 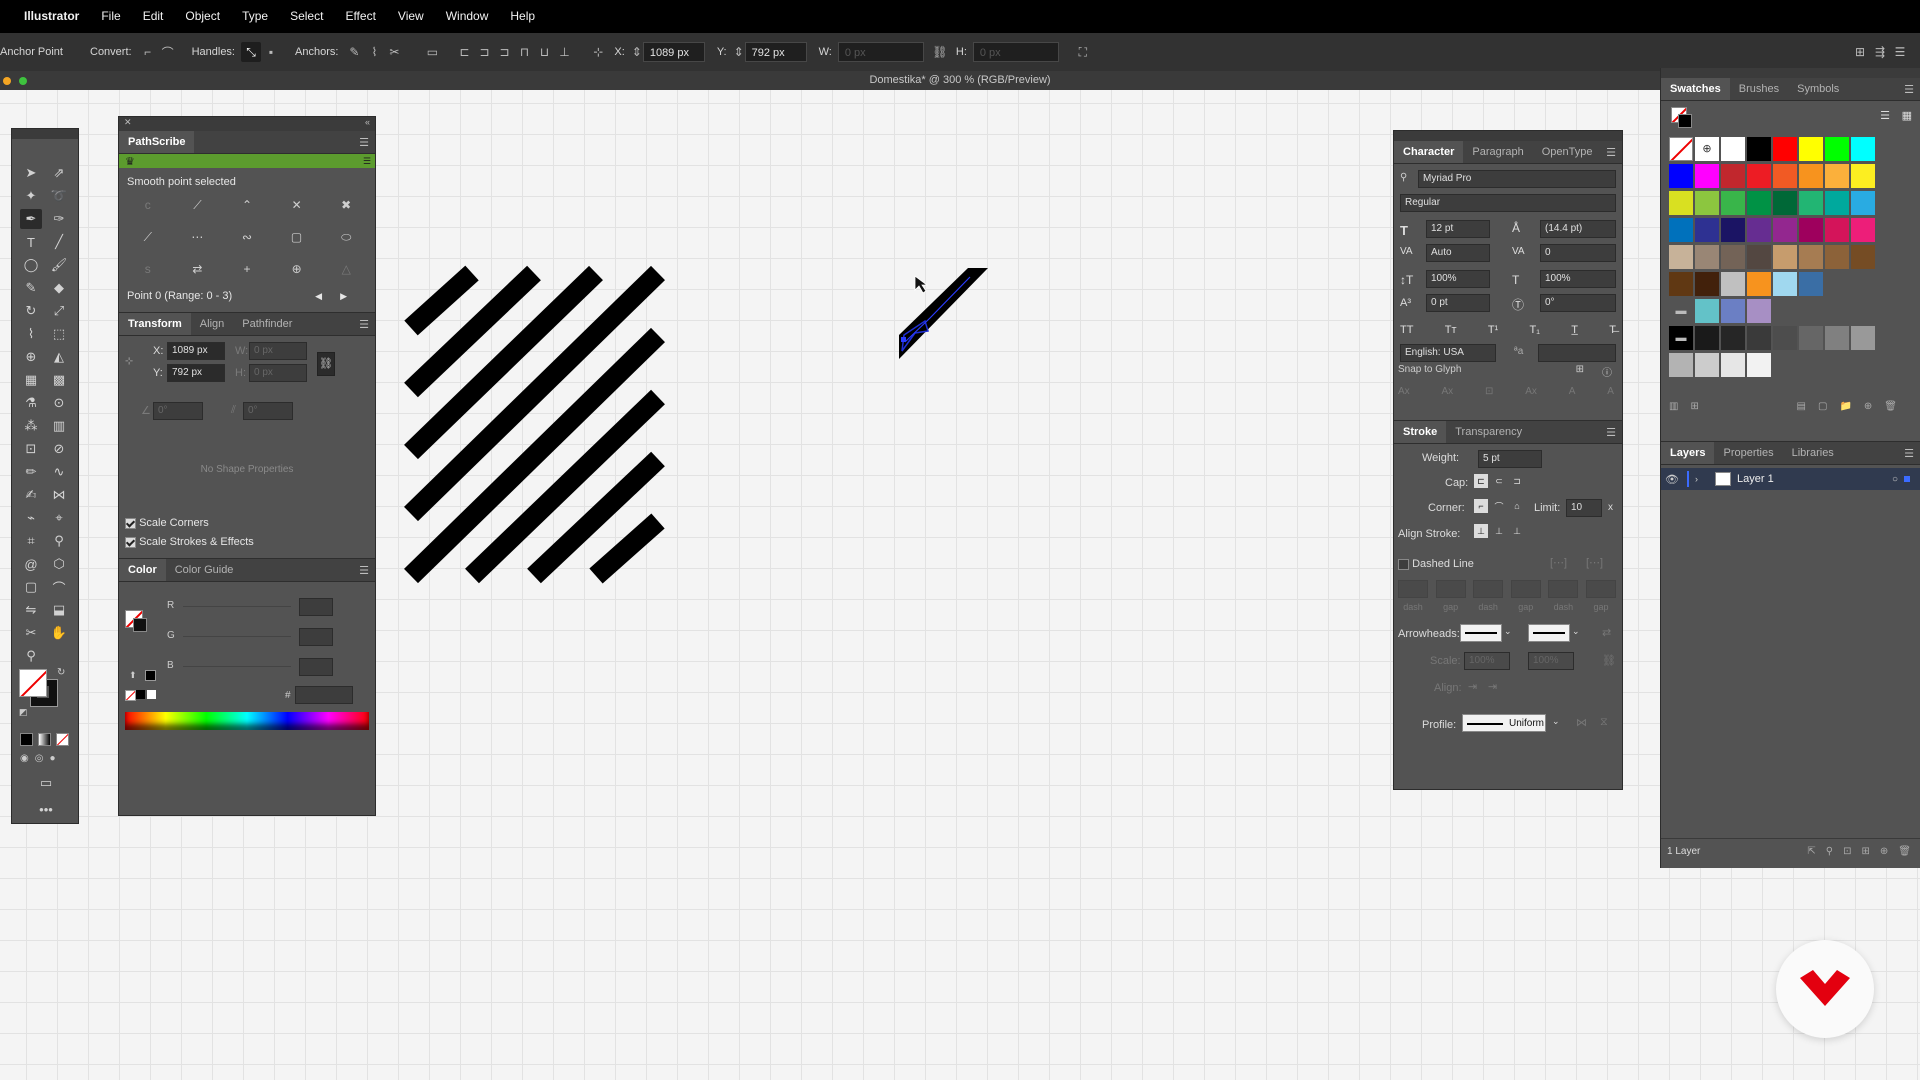 I want to click on tab-properties: Properties, so click(x=1748, y=453).